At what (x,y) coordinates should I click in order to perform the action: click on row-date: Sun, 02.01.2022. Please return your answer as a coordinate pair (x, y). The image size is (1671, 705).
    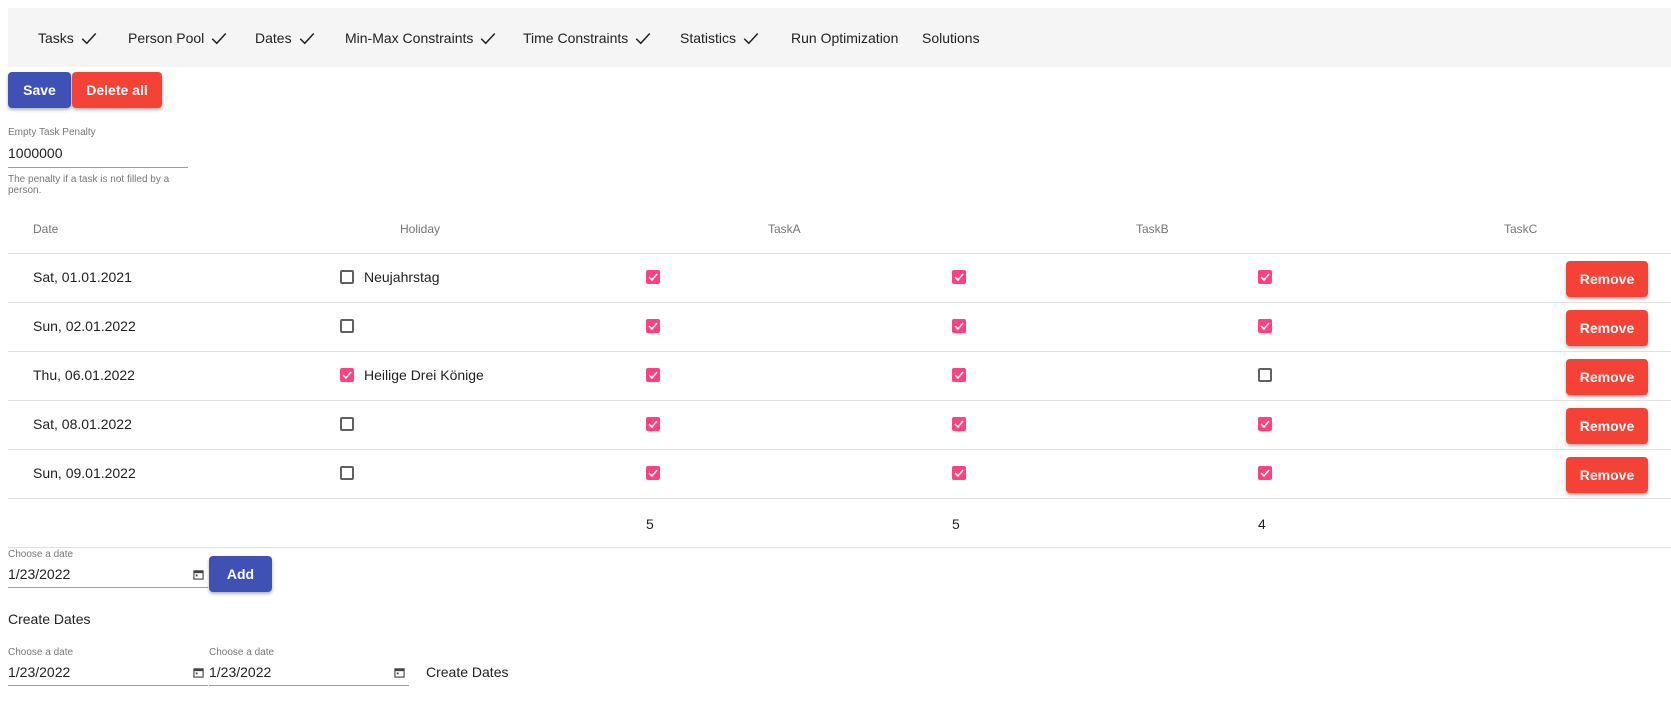
    Looking at the image, I should click on (84, 326).